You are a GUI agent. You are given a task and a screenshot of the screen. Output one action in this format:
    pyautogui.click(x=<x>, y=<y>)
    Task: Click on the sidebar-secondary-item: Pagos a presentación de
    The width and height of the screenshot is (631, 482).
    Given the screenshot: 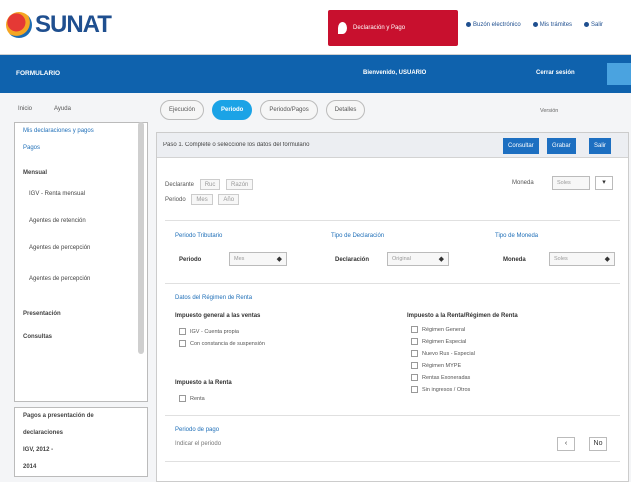 What is the action you would take?
    pyautogui.click(x=81, y=416)
    